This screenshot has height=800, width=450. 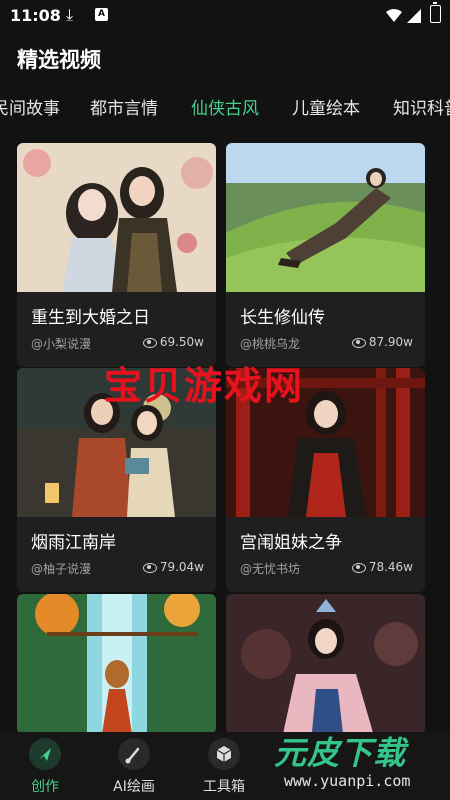 What do you see at coordinates (181, 567) in the screenshot?
I see `view-count: 79.04w` at bounding box center [181, 567].